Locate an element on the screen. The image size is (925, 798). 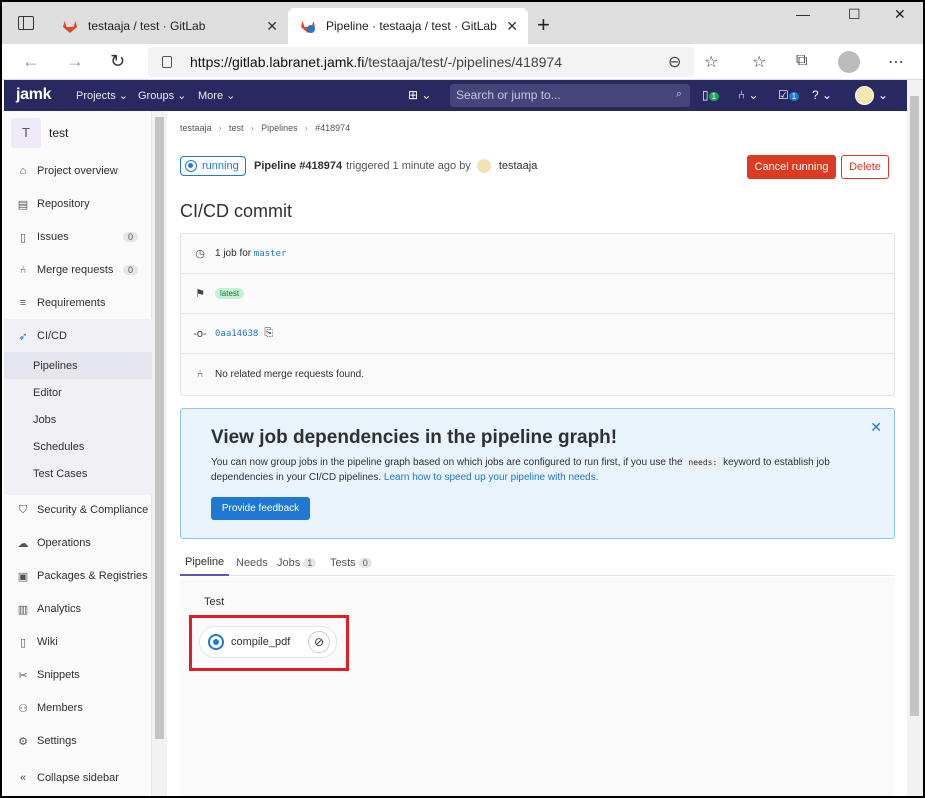
sidebar-item-issues: ▯ Issues 0 is located at coordinates (78, 237).